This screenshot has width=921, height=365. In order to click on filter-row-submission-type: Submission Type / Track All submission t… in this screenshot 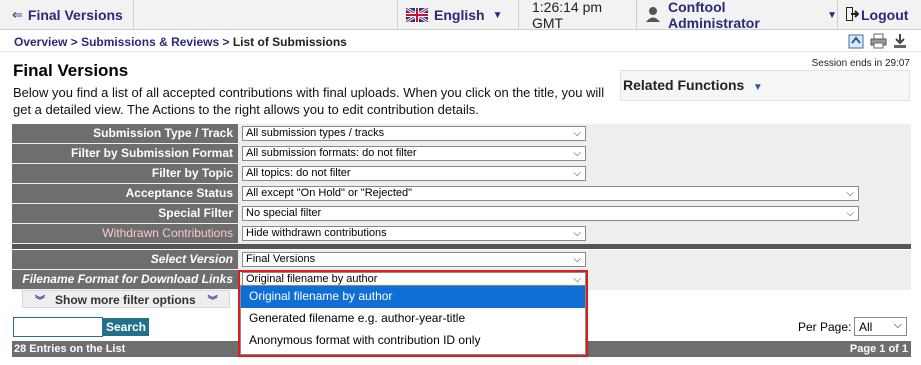, I will do `click(461, 134)`.